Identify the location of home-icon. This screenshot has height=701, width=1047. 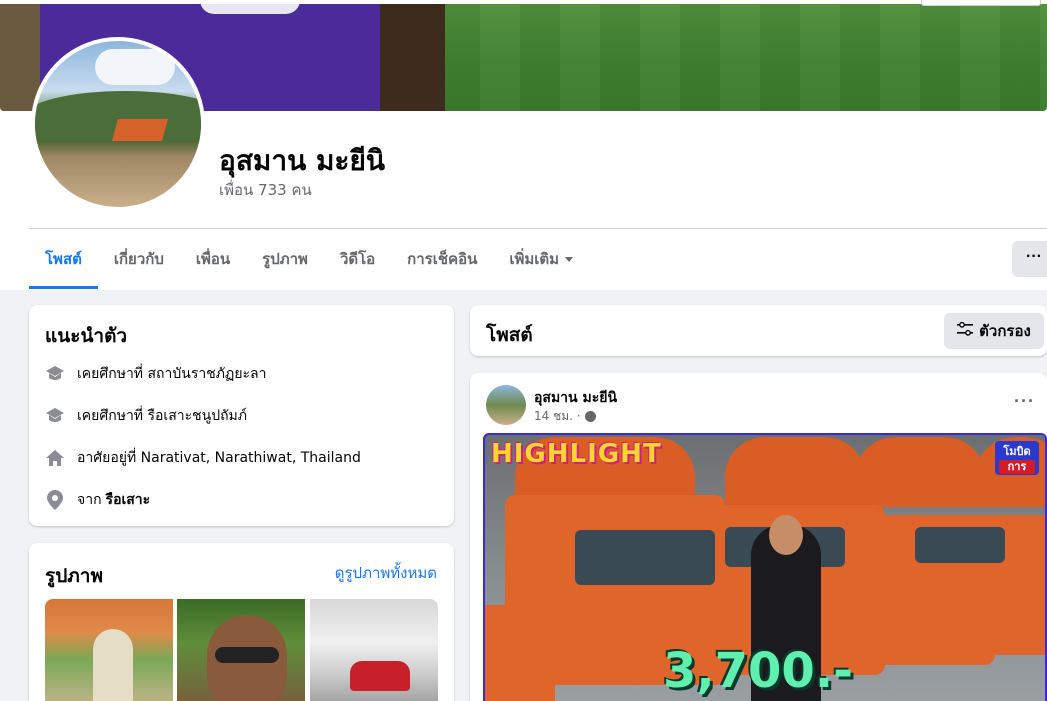
(55, 458).